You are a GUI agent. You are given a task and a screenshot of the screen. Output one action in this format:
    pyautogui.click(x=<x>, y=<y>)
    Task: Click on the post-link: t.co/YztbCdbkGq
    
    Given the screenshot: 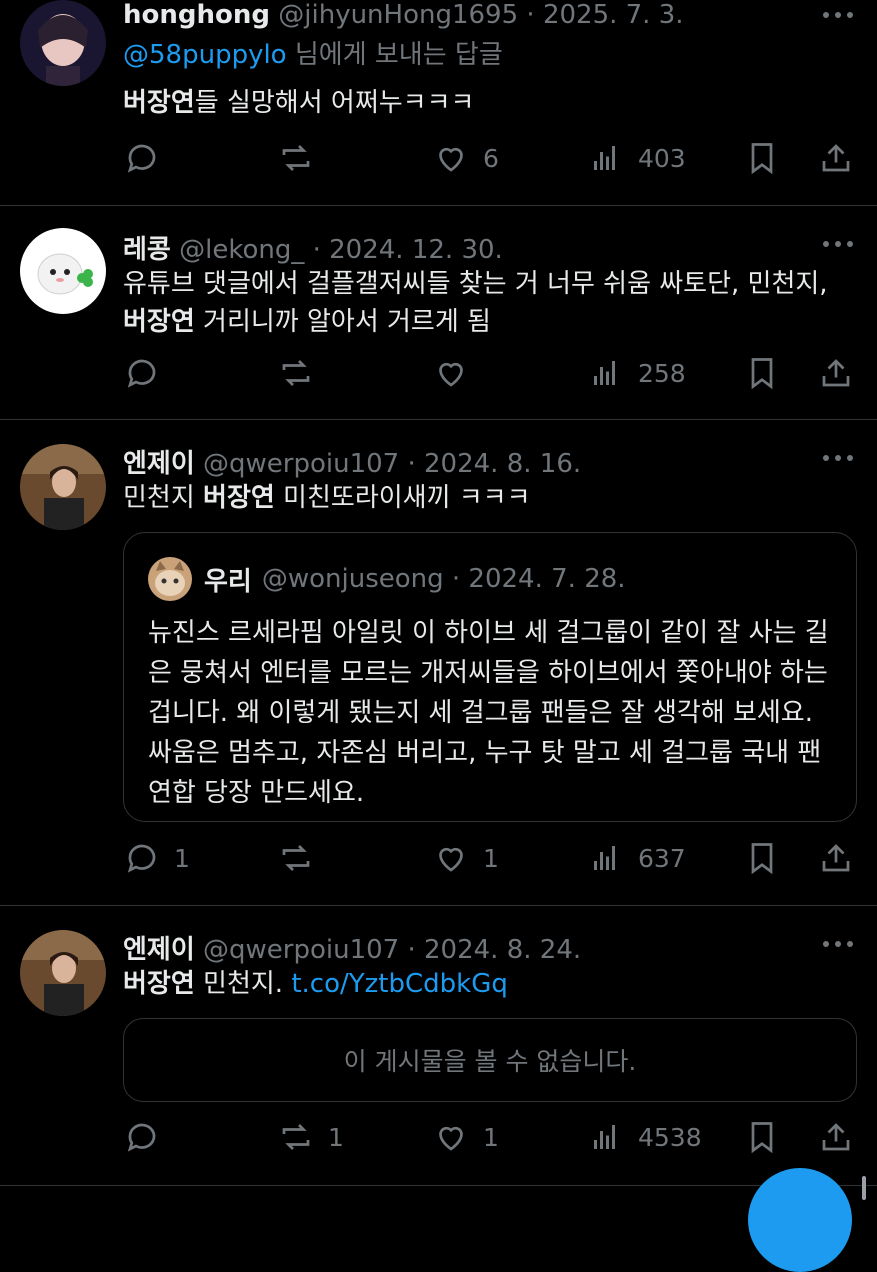 What is the action you would take?
    pyautogui.click(x=399, y=984)
    